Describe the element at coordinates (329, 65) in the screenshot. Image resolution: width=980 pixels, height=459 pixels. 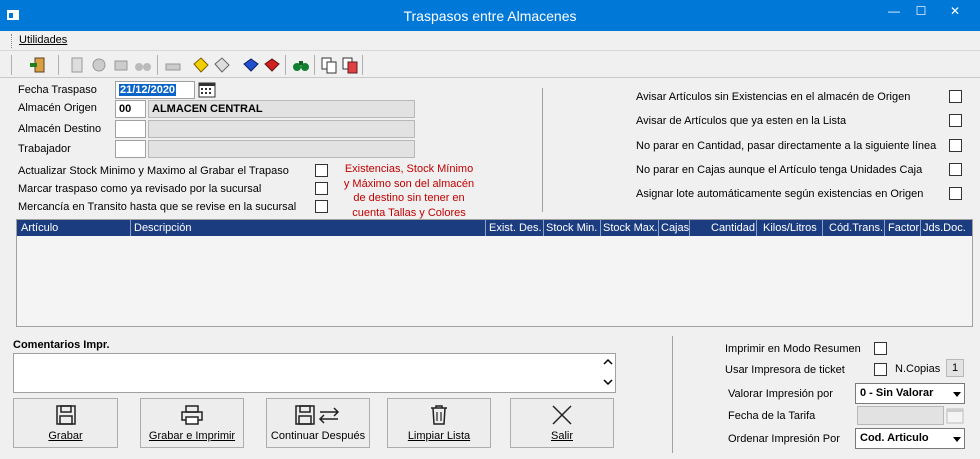
I see `copy-icon` at that location.